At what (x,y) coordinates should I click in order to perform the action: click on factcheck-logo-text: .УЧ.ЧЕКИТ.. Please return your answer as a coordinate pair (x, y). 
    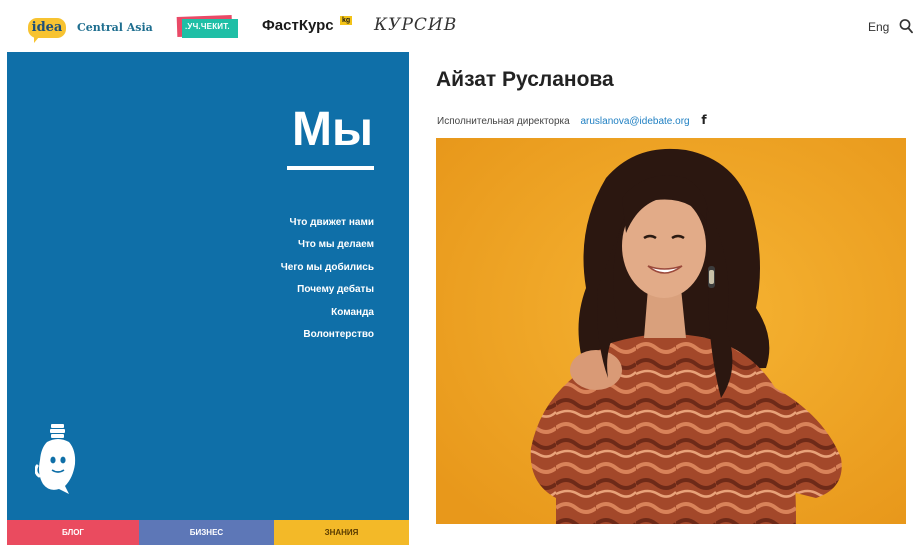
    Looking at the image, I should click on (207, 26).